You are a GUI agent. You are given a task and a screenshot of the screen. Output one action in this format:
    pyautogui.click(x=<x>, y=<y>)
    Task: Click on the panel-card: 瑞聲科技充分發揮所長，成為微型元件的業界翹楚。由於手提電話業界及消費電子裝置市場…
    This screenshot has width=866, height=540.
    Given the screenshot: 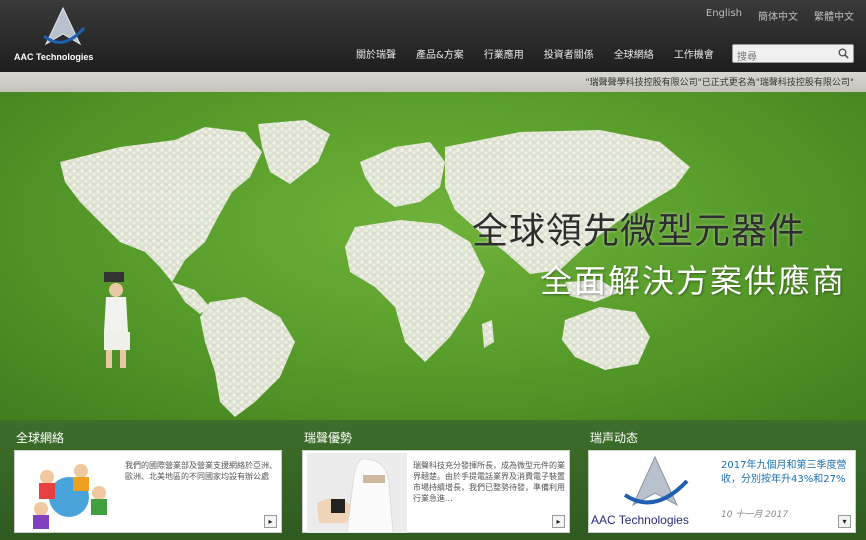 What is the action you would take?
    pyautogui.click(x=436, y=491)
    